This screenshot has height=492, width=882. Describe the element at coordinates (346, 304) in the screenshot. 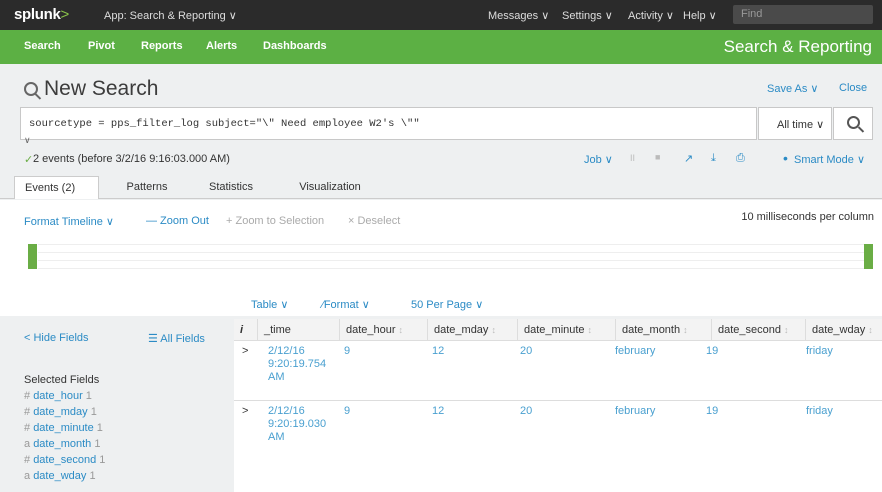

I see `format-menu: ∕Format ∨` at that location.